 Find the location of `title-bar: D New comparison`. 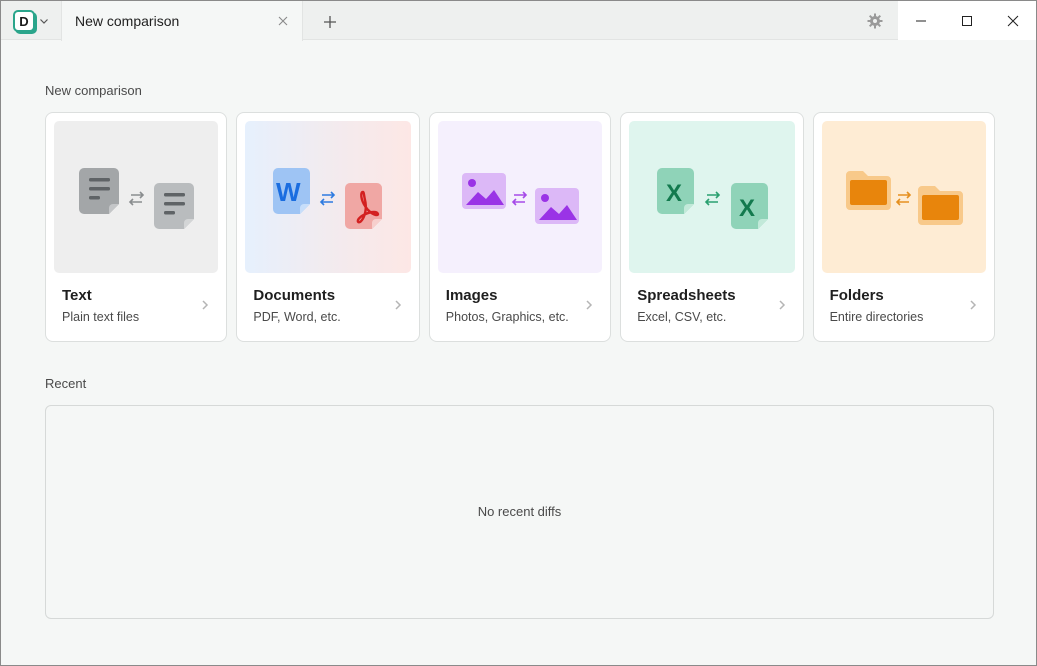

title-bar: D New comparison is located at coordinates (518, 21).